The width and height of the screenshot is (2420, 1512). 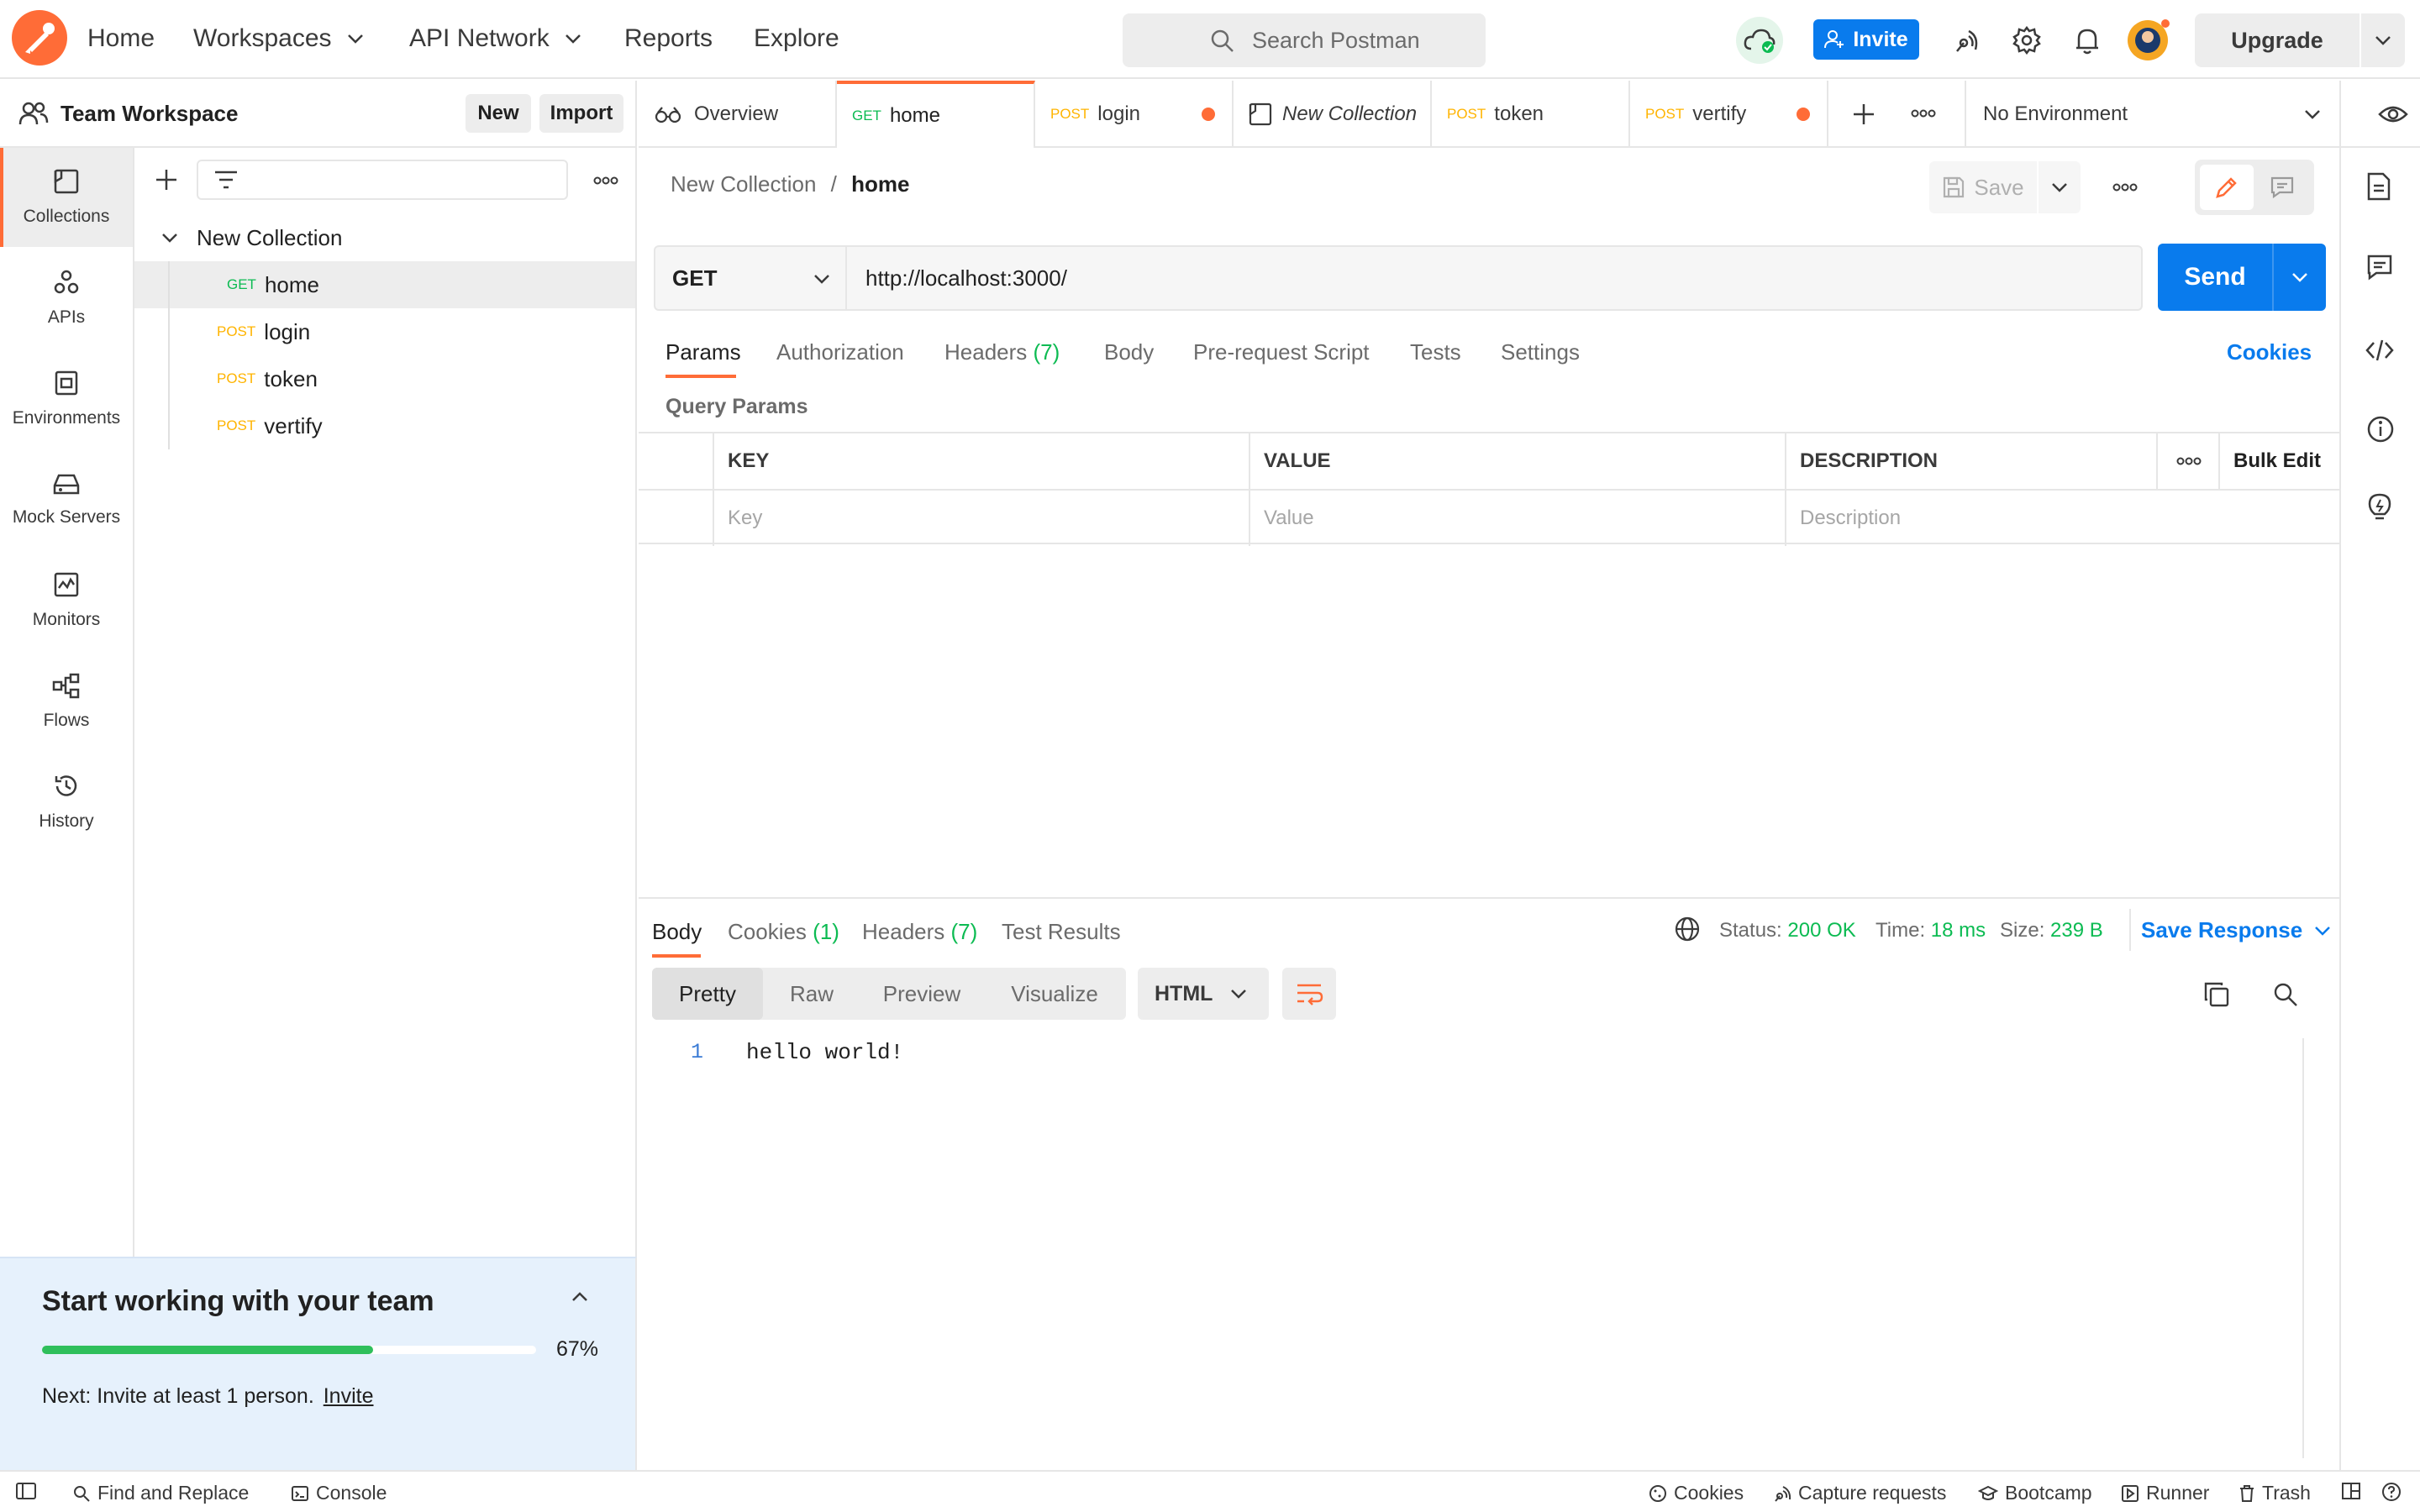 What do you see at coordinates (1309, 994) in the screenshot?
I see `wrap-lines-icon` at bounding box center [1309, 994].